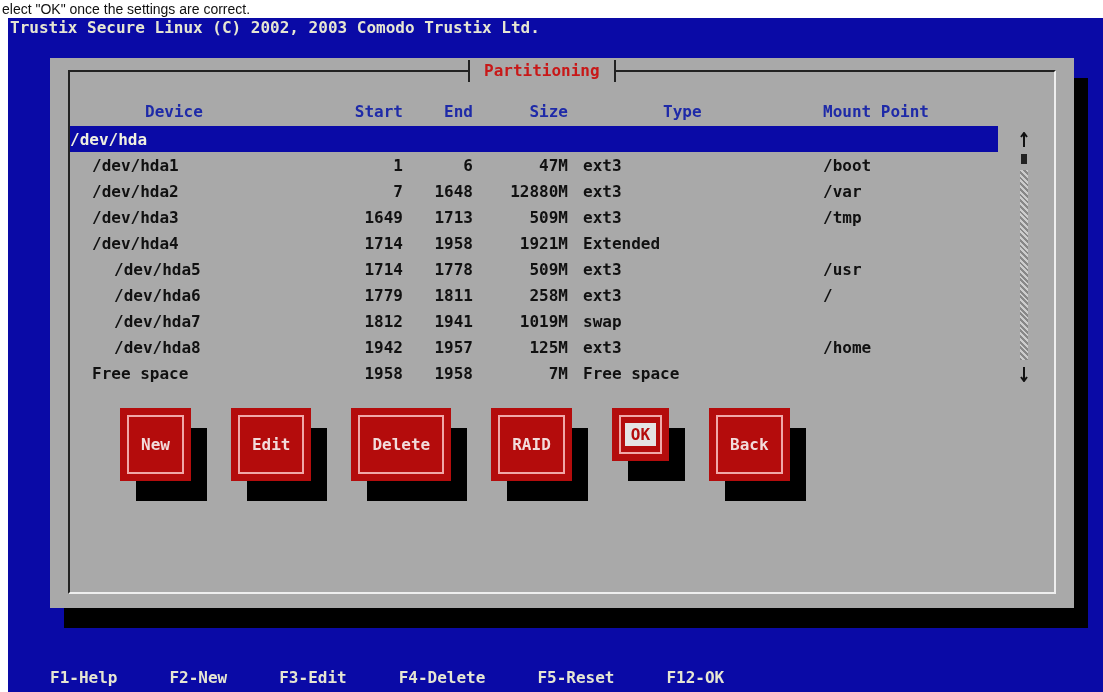 This screenshot has width=1103, height=692. Describe the element at coordinates (842, 217) in the screenshot. I see `table-cell-text: /tmp` at that location.